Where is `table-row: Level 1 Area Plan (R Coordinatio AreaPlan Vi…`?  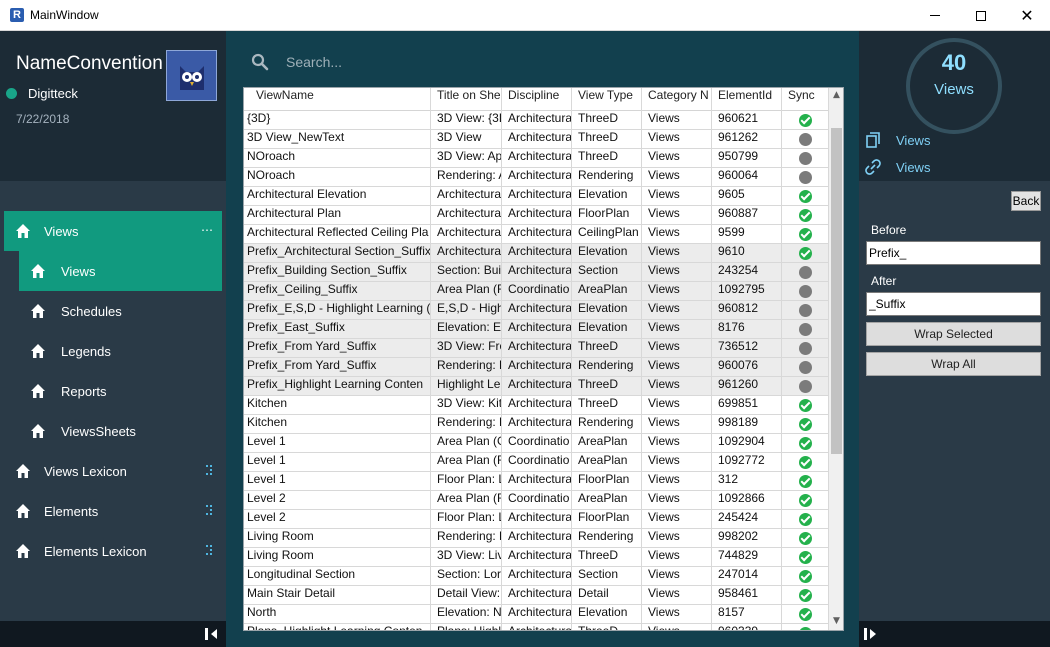 table-row: Level 1 Area Plan (R Coordinatio AreaPlan Vi… is located at coordinates (536, 462).